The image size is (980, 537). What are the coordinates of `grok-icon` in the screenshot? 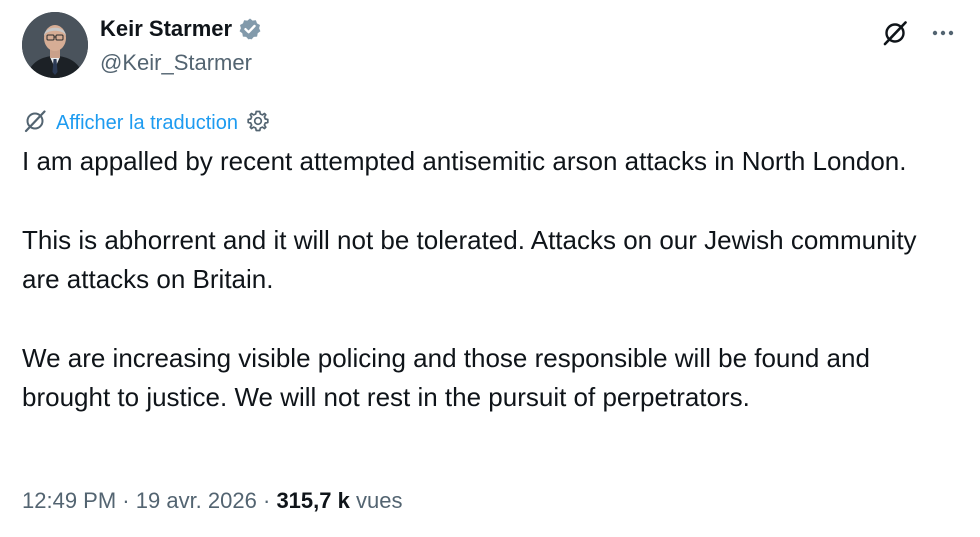 It's located at (895, 33).